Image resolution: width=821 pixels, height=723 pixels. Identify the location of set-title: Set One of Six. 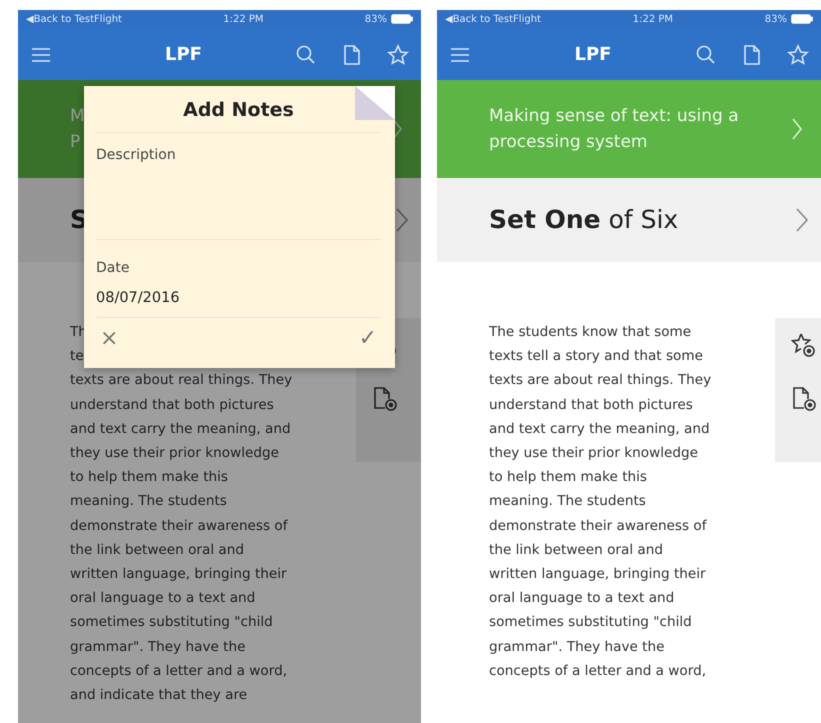
(583, 220).